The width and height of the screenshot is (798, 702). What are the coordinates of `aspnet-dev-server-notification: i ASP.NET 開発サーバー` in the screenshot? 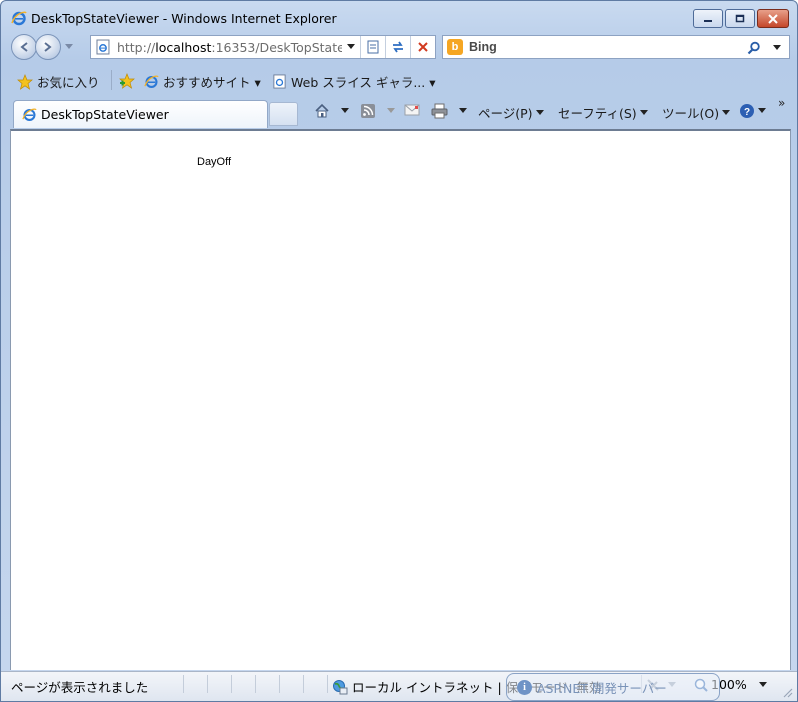 It's located at (613, 687).